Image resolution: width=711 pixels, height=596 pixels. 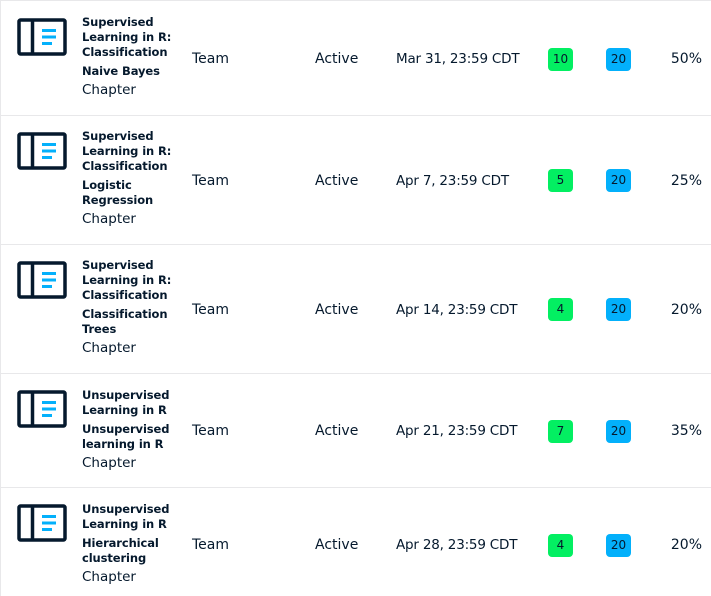 What do you see at coordinates (132, 193) in the screenshot?
I see `chapter-name: Logistic Regression` at bounding box center [132, 193].